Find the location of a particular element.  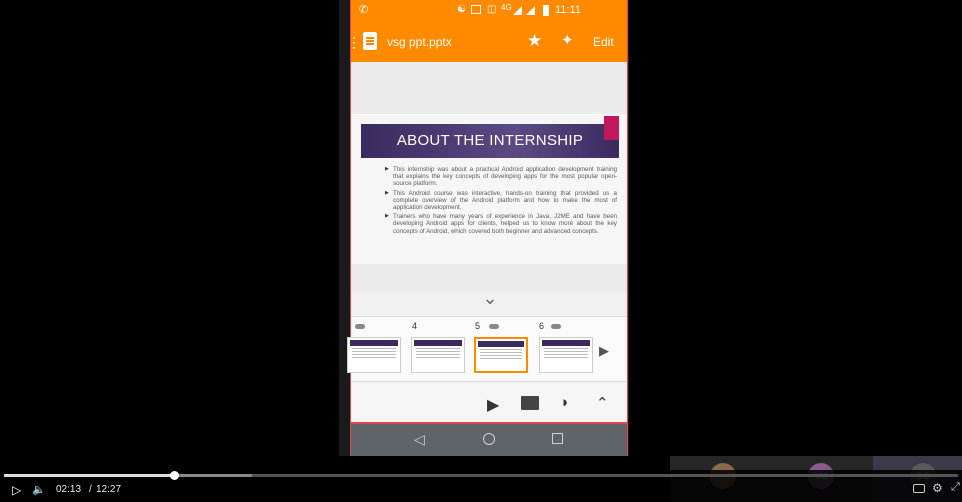

menu-icon: ⋮ is located at coordinates (354, 42).